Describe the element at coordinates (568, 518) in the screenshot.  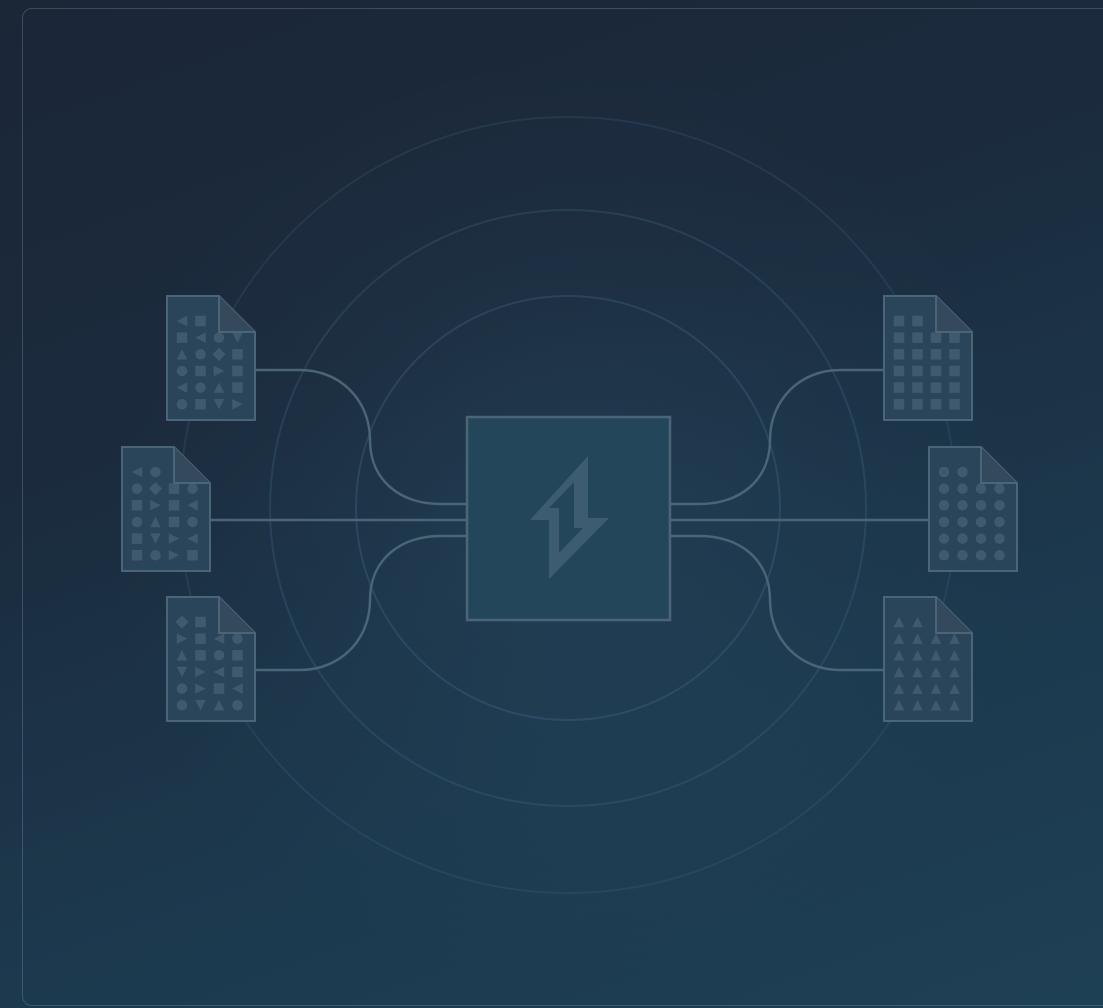
I see `hub-box` at that location.